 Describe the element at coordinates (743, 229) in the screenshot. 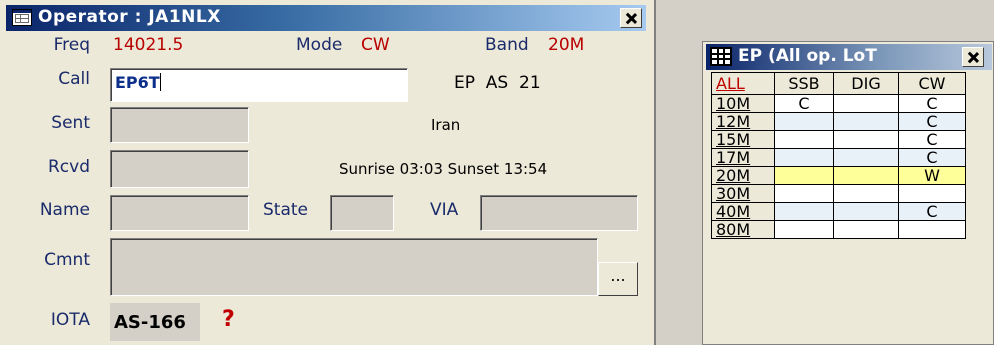

I see `band-label: 80M` at that location.